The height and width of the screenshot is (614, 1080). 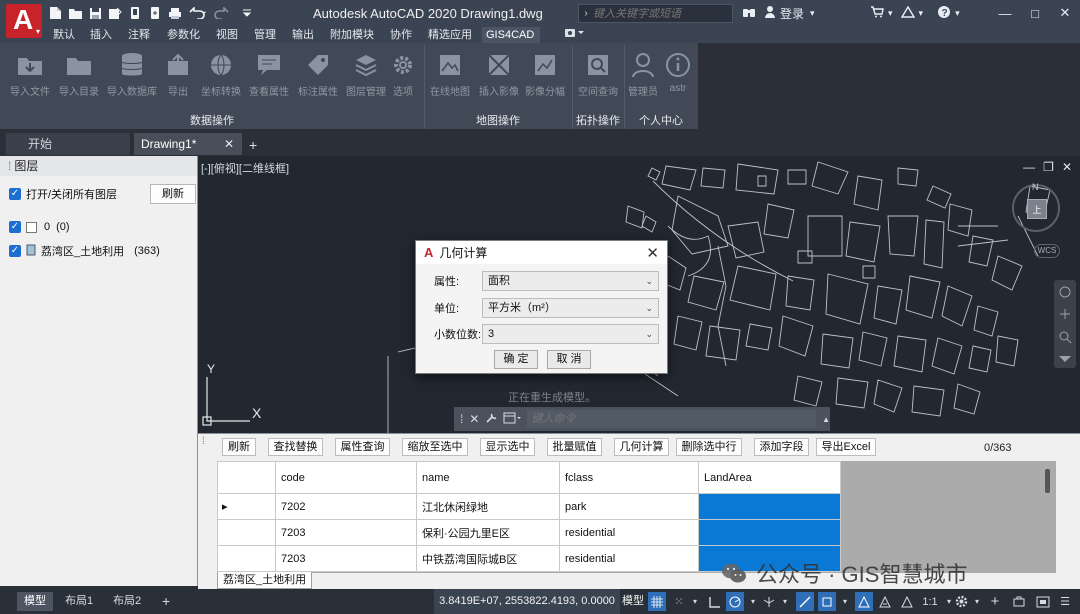 I want to click on new-file-icon, so click(x=55, y=13).